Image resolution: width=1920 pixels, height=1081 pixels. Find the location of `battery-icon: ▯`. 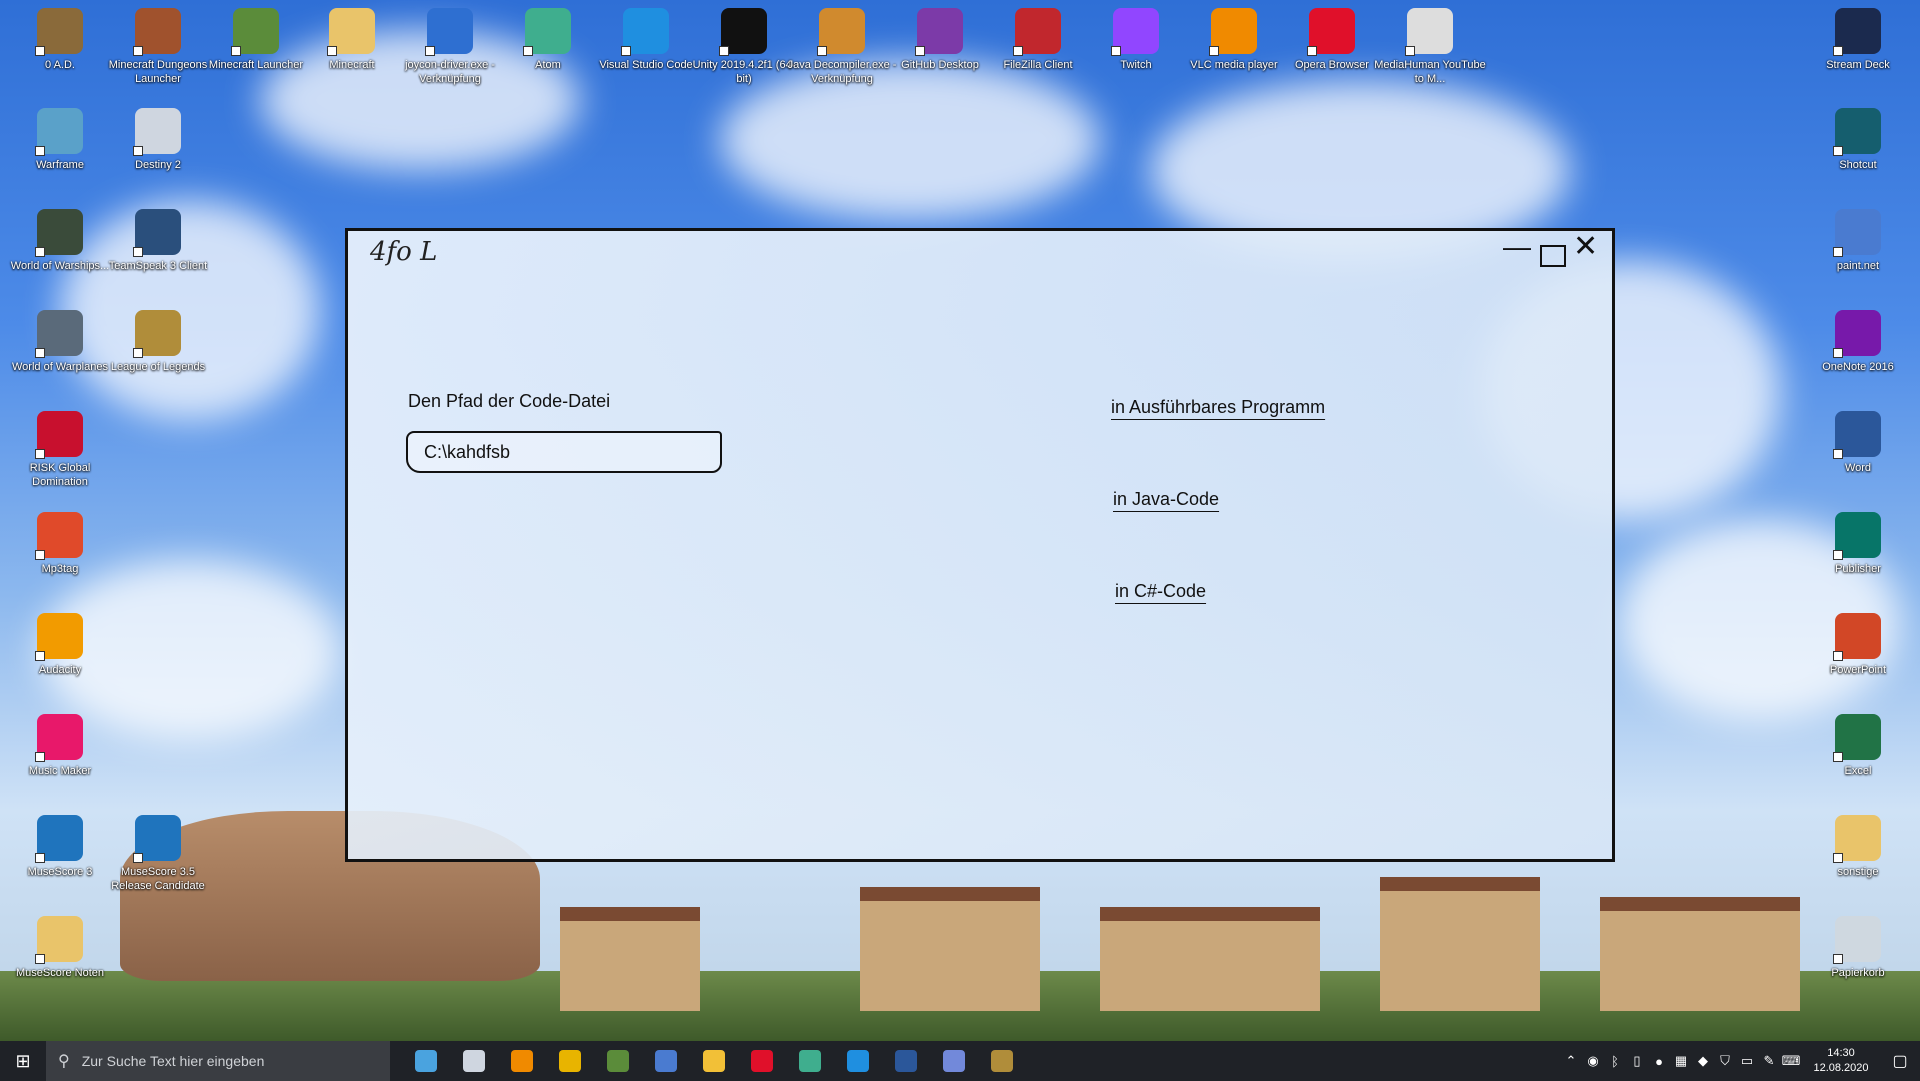

battery-icon: ▯ is located at coordinates (1637, 1061).